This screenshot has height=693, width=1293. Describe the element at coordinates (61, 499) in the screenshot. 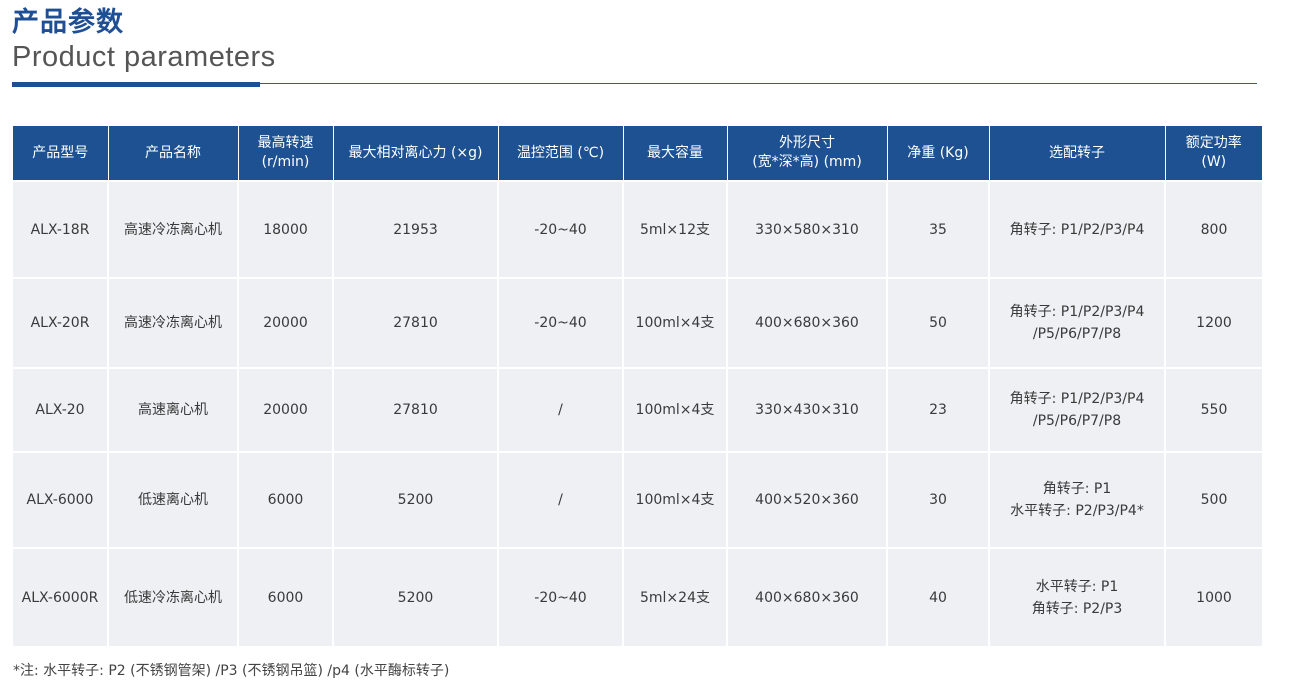

I see `model-cell: ALX-6000` at that location.